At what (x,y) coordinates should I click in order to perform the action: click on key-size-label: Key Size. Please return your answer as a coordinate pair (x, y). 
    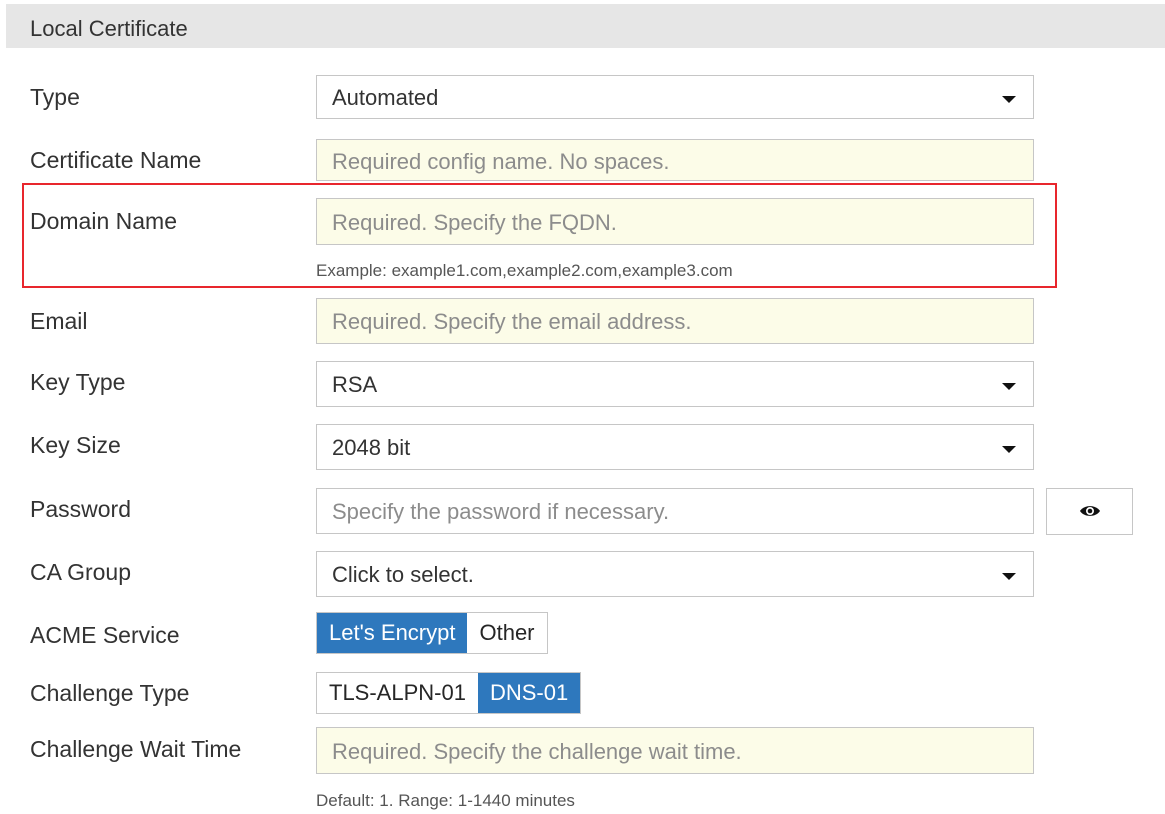
    Looking at the image, I should click on (75, 445).